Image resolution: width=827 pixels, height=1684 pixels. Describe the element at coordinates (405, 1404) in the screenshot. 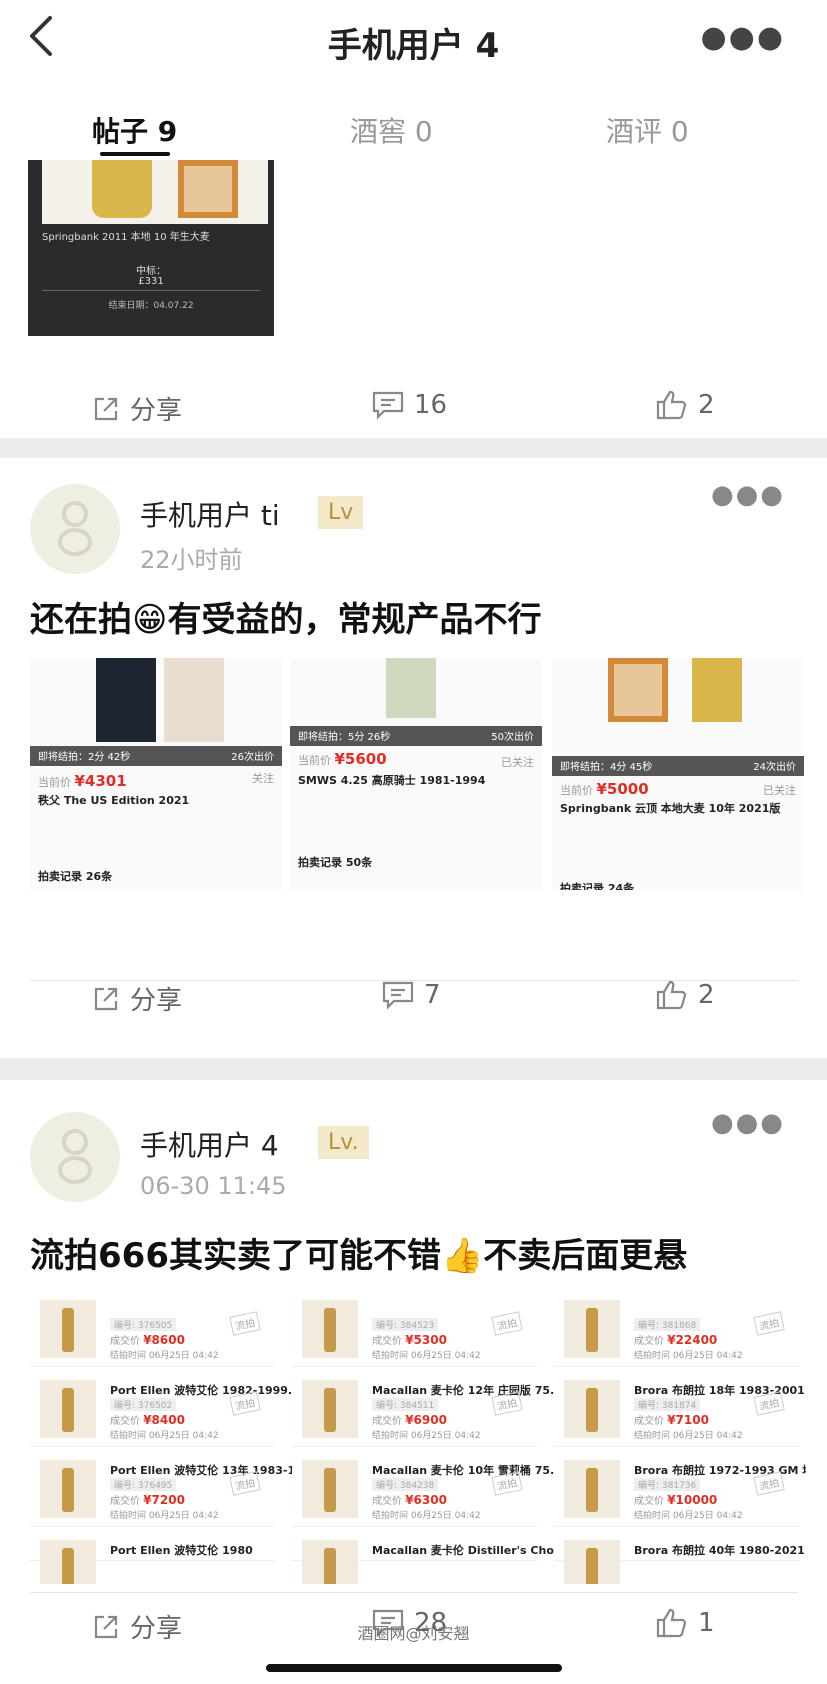

I see `grid-lot-number: 编号: 384511` at that location.